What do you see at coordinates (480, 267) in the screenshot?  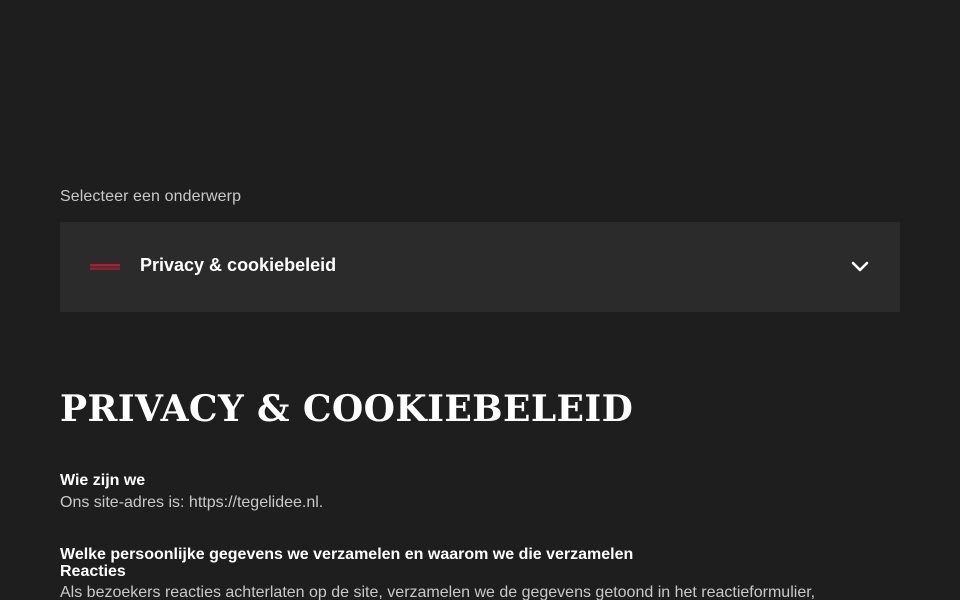 I see `topic-select-dropdown: Privacy & cookiebeleid` at bounding box center [480, 267].